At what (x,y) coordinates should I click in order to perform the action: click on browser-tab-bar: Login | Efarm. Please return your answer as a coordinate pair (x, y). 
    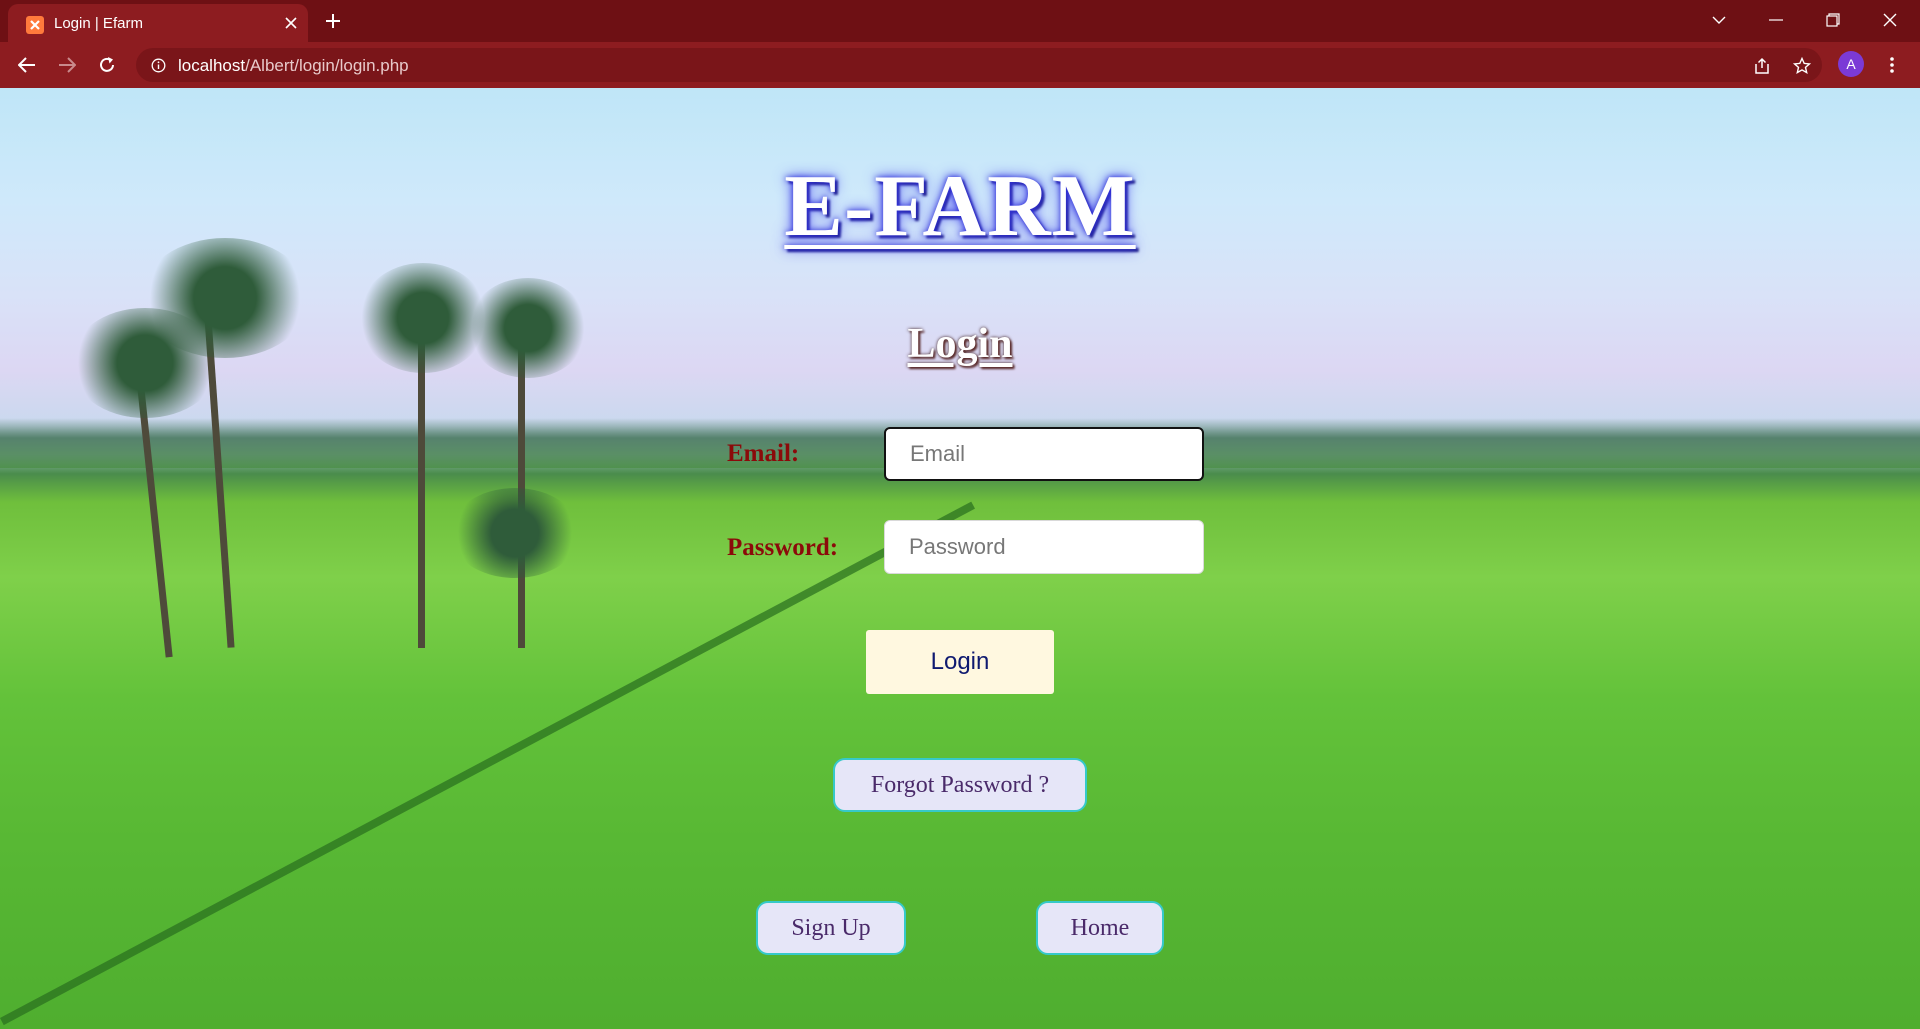
    Looking at the image, I should click on (960, 21).